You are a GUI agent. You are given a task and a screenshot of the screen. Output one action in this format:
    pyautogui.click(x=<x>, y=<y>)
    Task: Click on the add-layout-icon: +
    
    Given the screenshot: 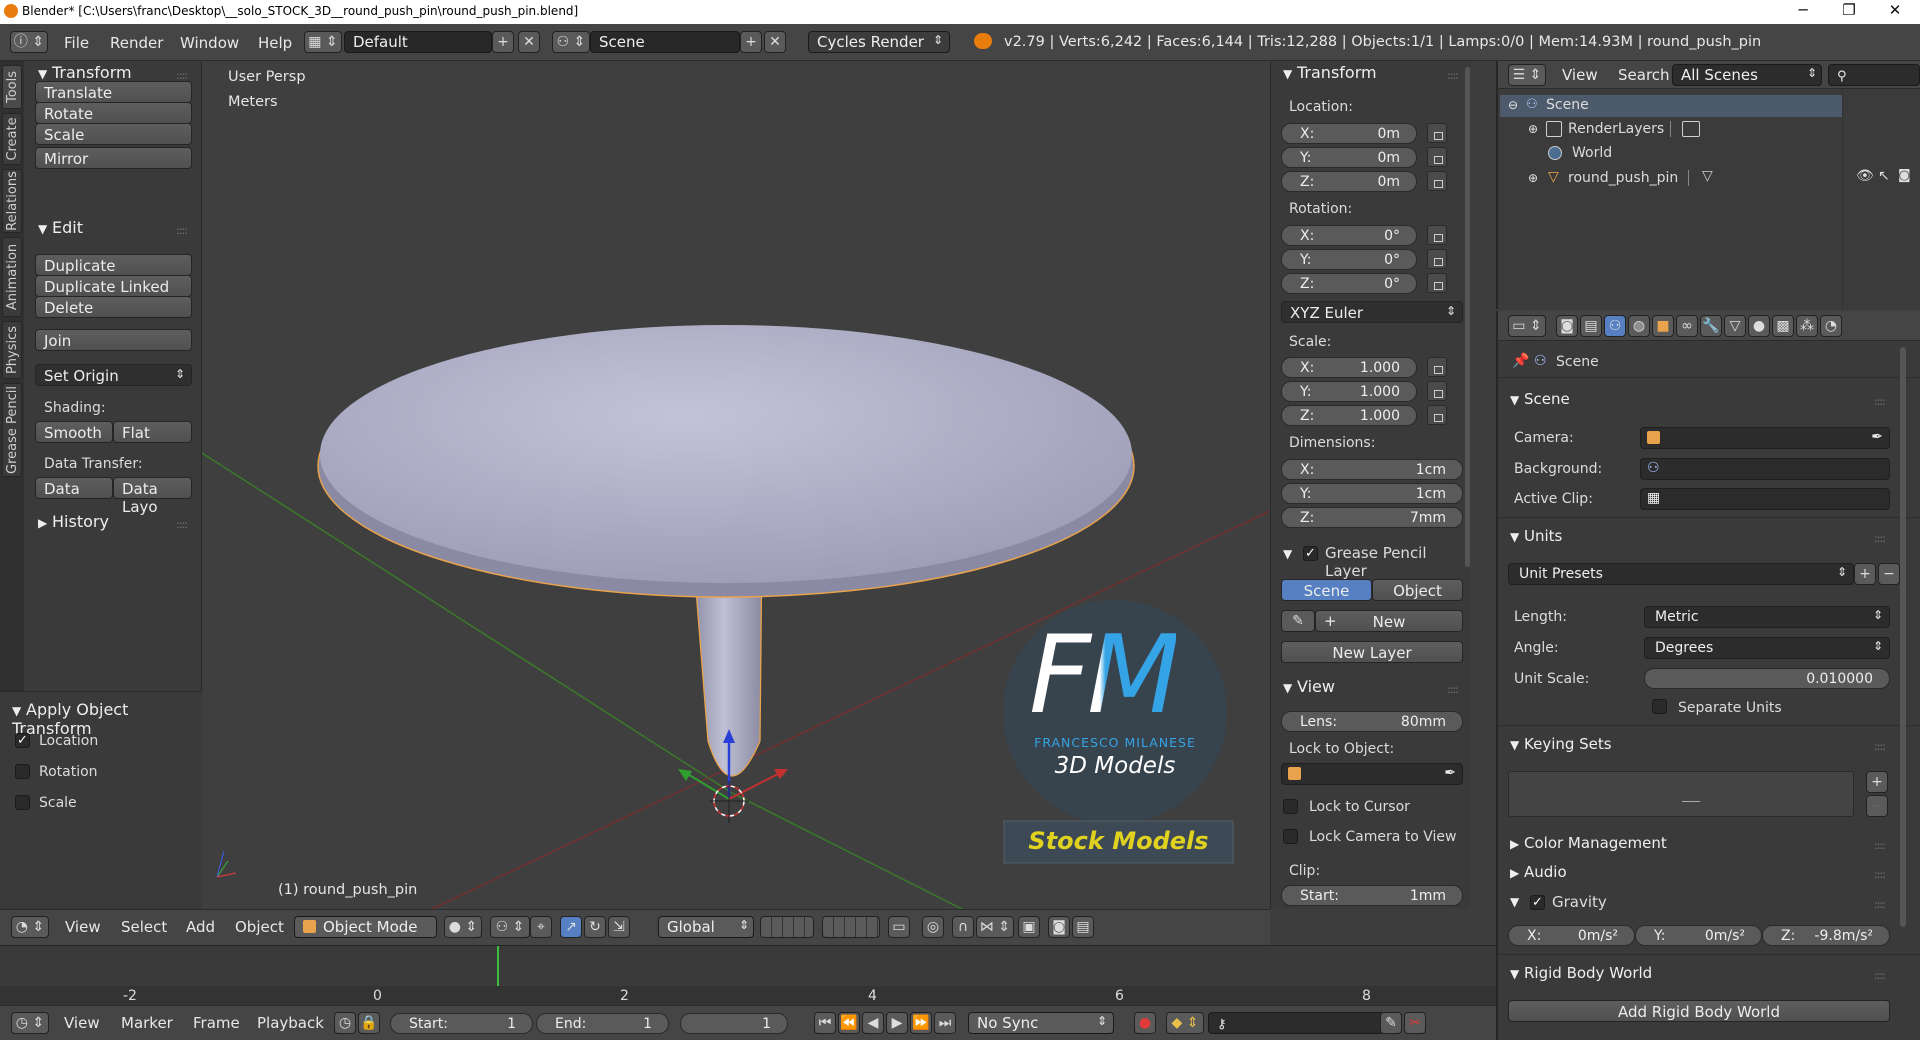 What is the action you would take?
    pyautogui.click(x=503, y=42)
    